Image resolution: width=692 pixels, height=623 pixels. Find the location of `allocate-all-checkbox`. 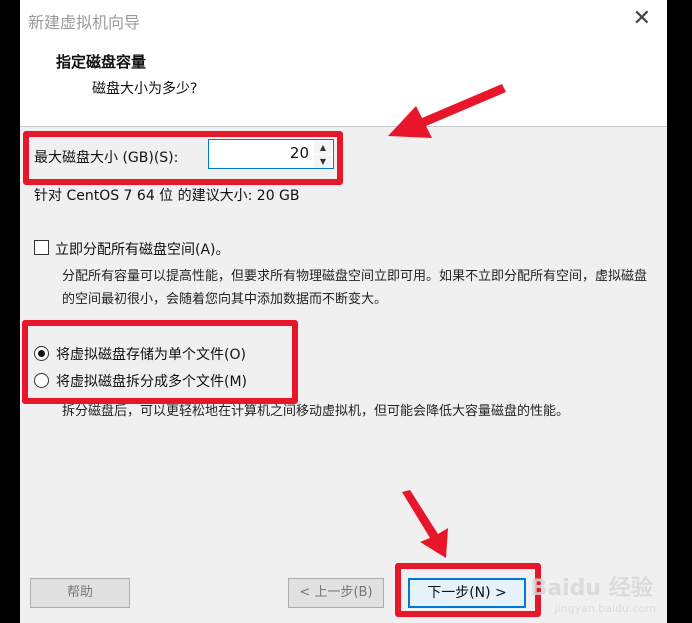

allocate-all-checkbox is located at coordinates (41, 247).